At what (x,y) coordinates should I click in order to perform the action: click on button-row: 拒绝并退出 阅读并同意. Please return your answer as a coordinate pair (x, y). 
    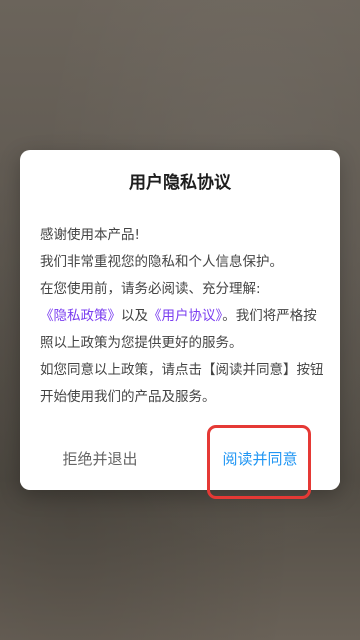
    Looking at the image, I should click on (180, 458).